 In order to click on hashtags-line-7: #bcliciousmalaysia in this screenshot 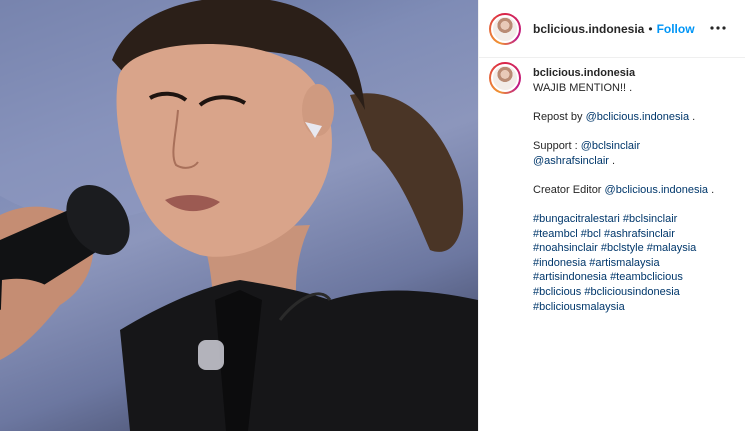, I will do `click(623, 307)`.